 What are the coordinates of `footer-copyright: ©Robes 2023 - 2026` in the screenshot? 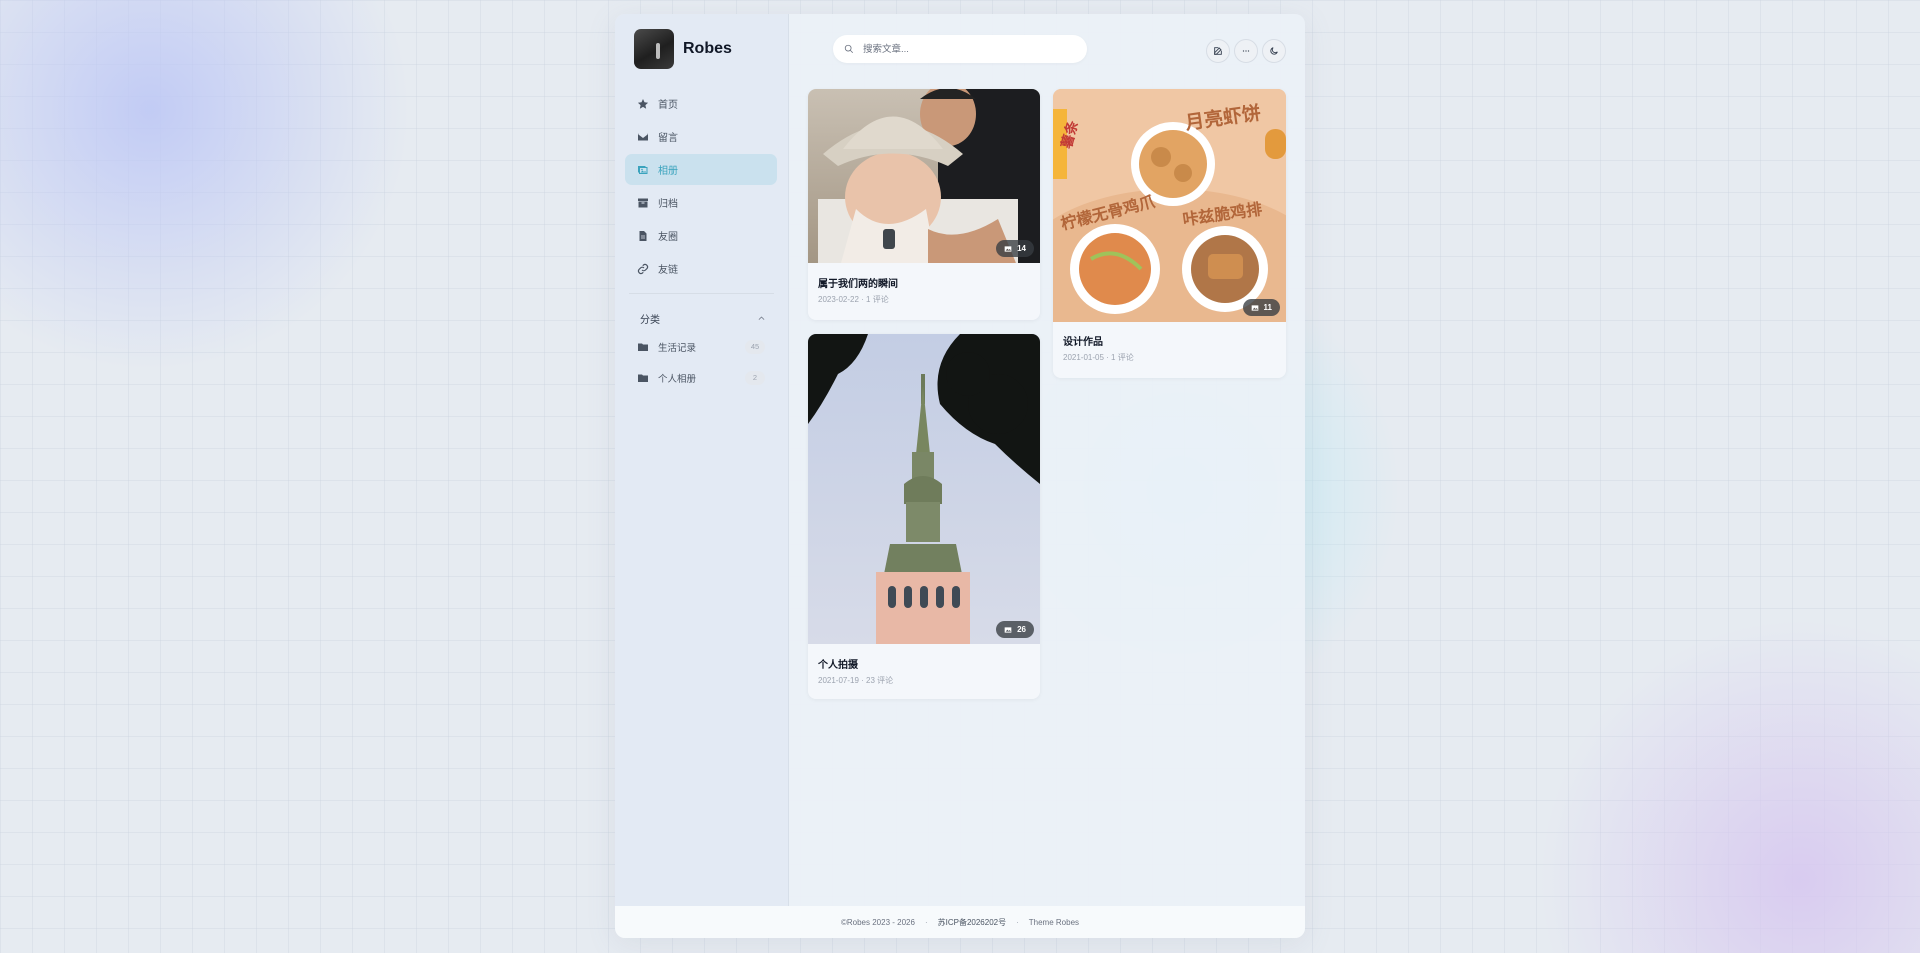 It's located at (877, 922).